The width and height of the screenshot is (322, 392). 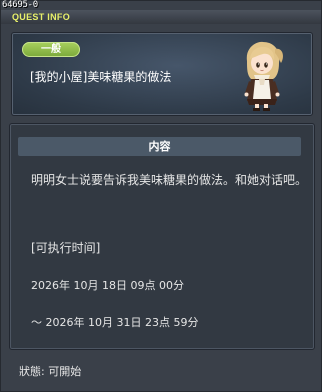 I want to click on quest-description: 明明女士说要告诉我美味糖果的做法。和她对话吧。, so click(x=169, y=180).